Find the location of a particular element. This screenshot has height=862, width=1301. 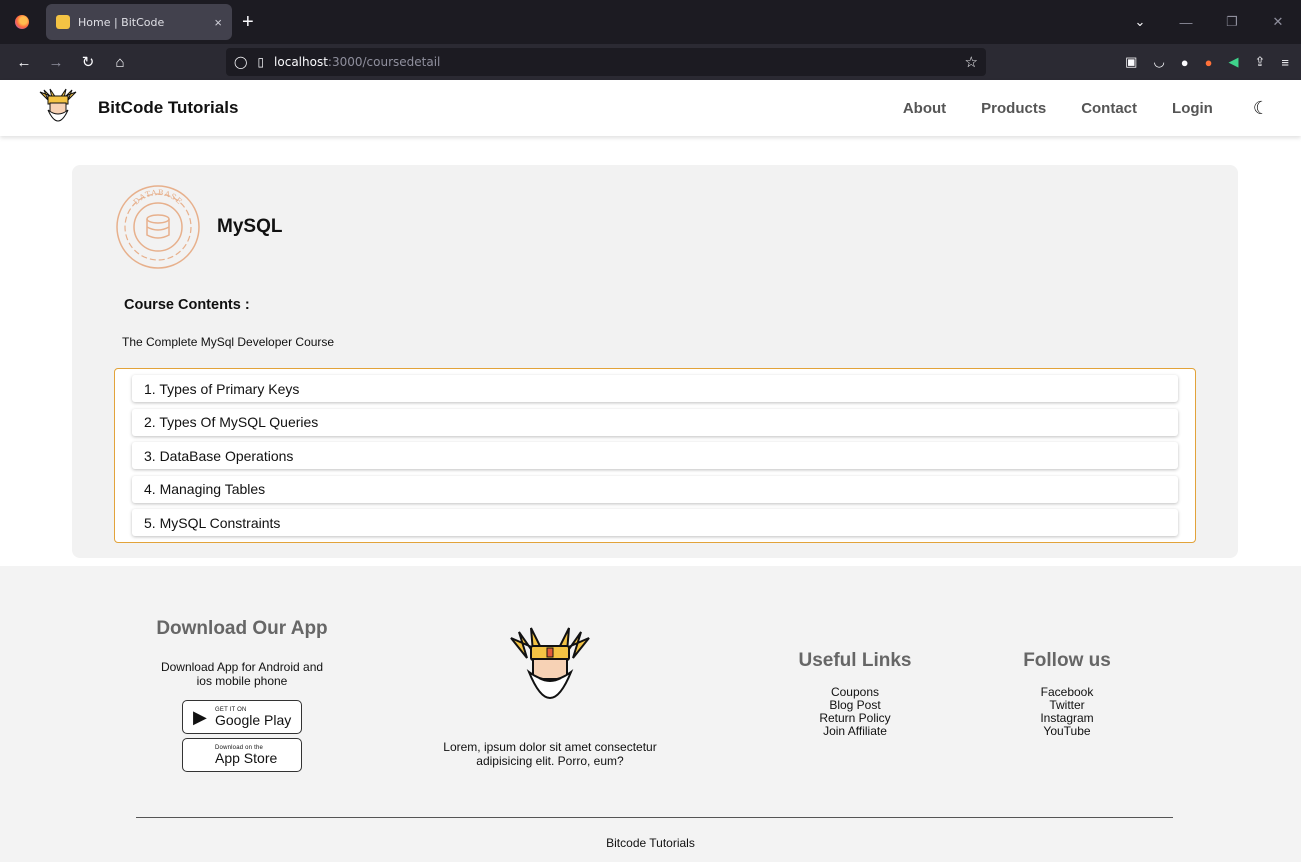

course-header: DATABASE MySQL is located at coordinates (655, 227).